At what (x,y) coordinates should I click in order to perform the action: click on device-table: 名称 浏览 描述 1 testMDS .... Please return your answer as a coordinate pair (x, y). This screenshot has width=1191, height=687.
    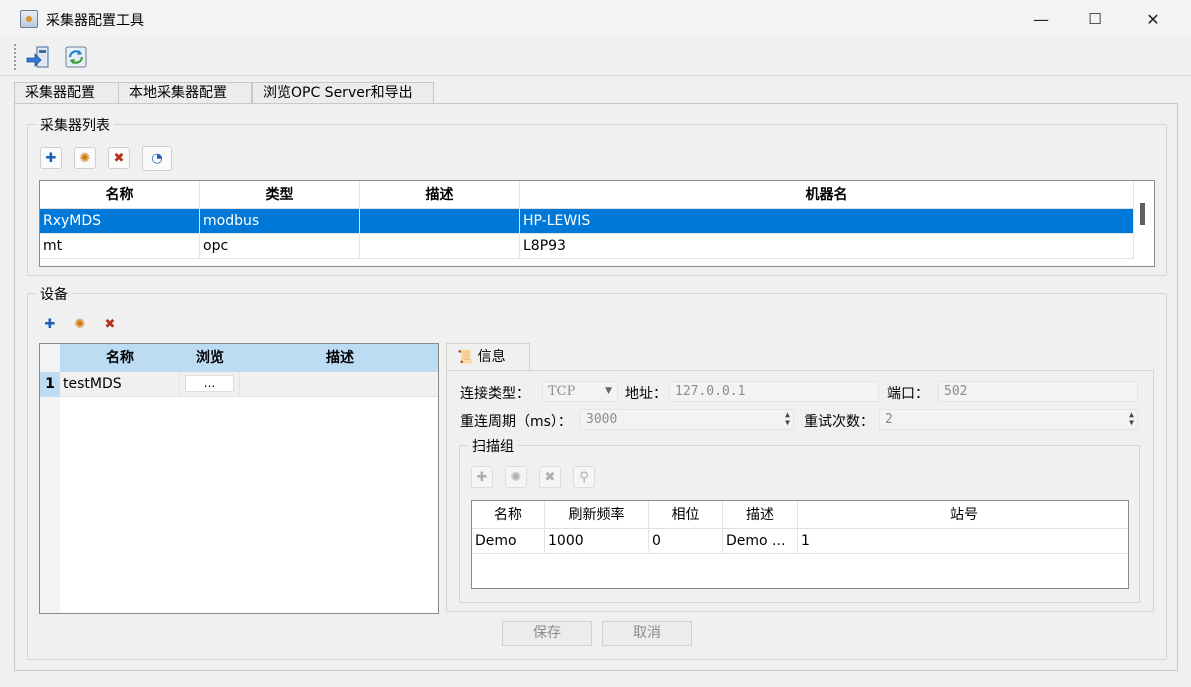
    Looking at the image, I should click on (239, 478).